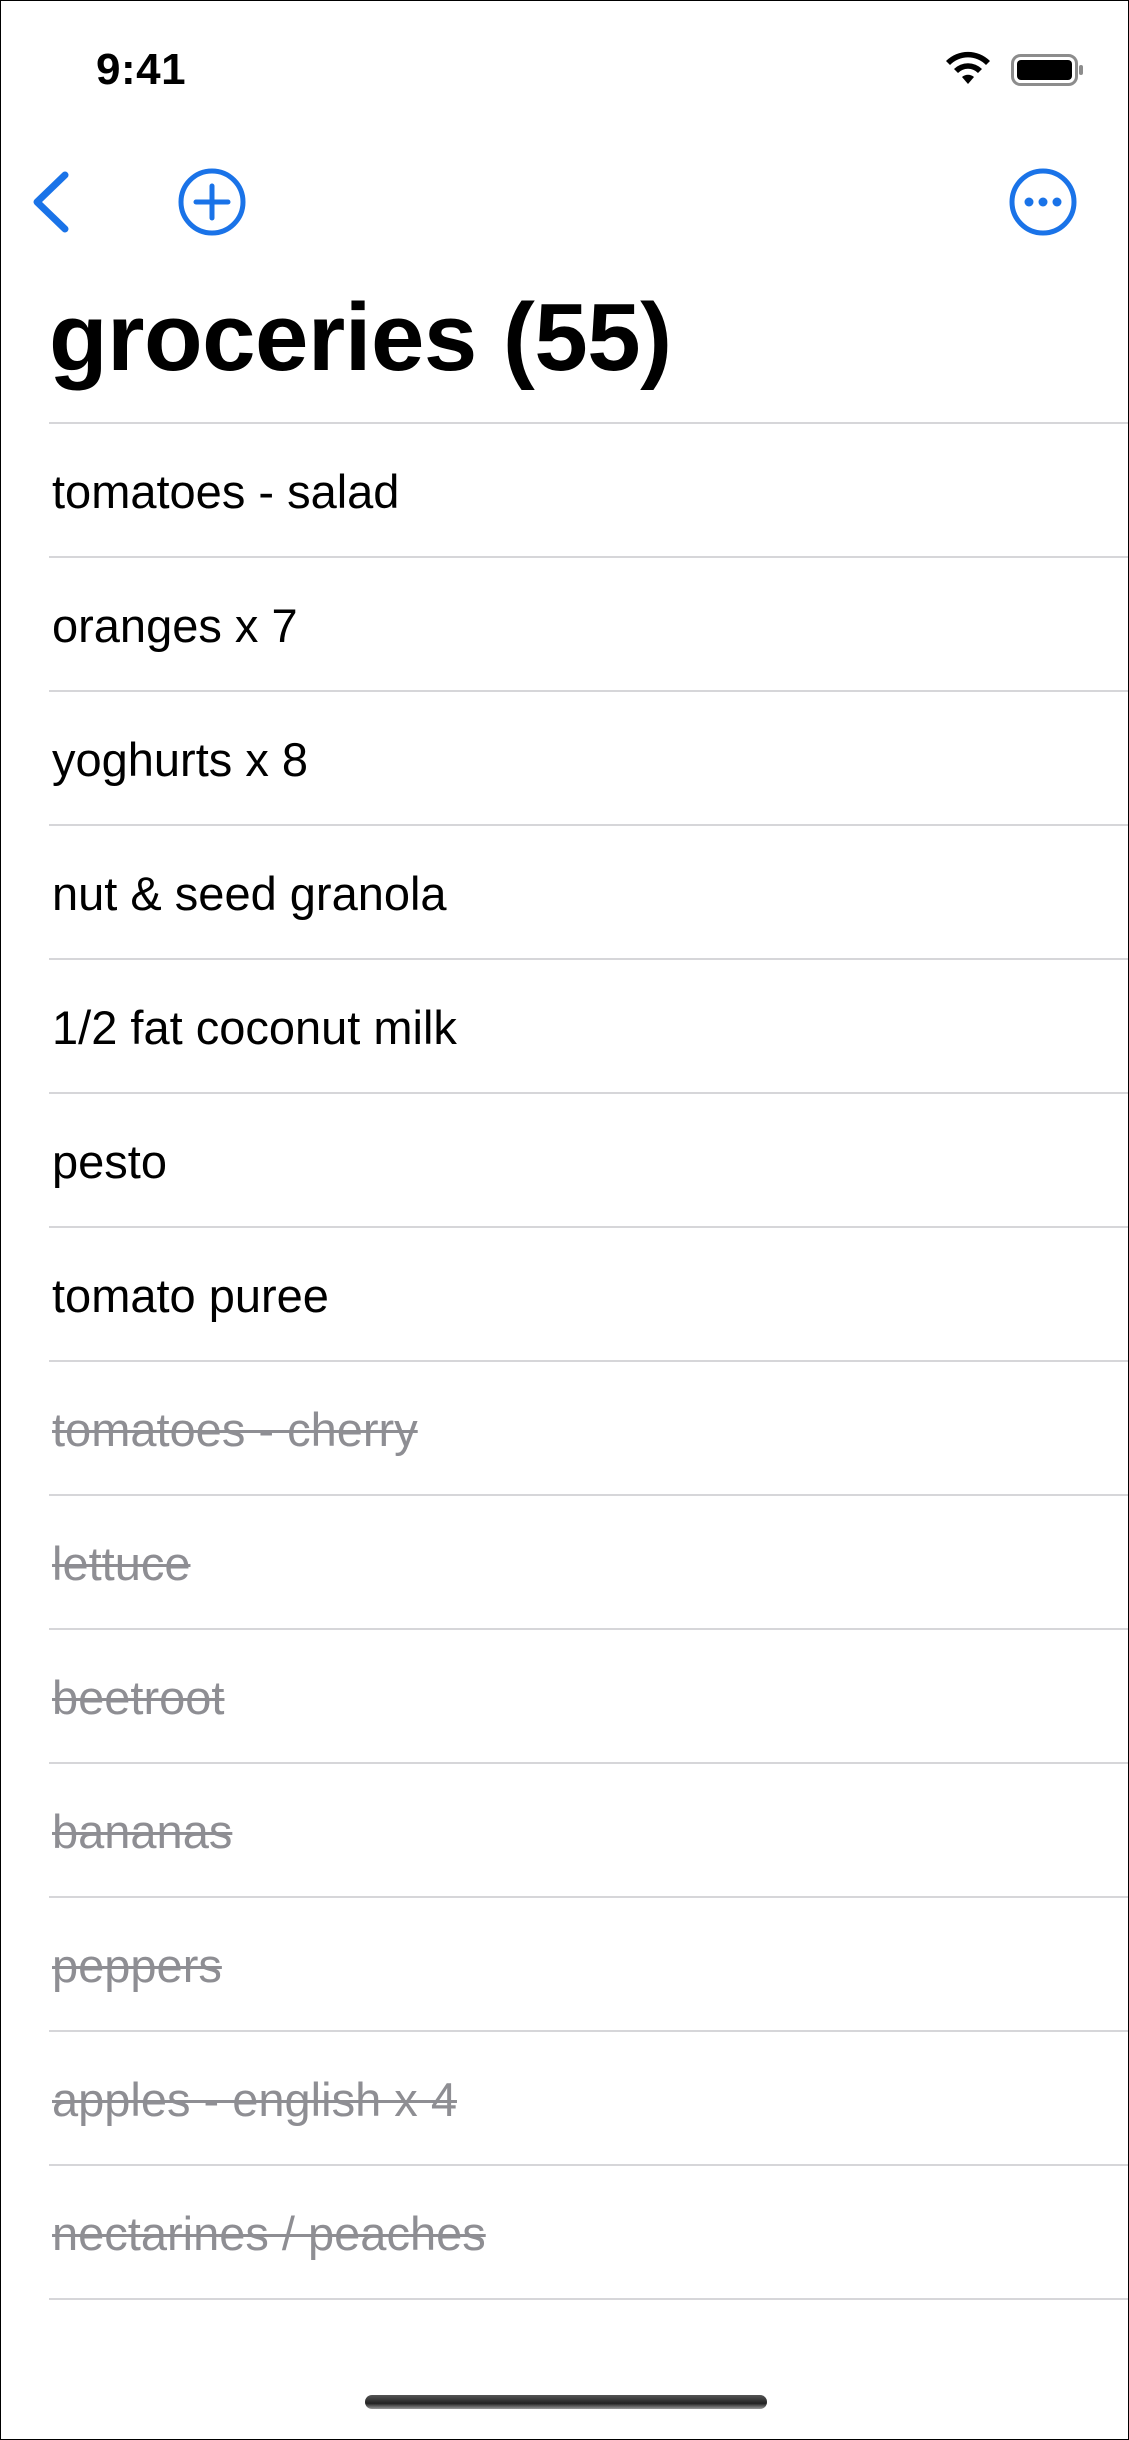 This screenshot has width=1129, height=2440. What do you see at coordinates (235, 1429) in the screenshot?
I see `list-item-label: tomatoes - cherry` at bounding box center [235, 1429].